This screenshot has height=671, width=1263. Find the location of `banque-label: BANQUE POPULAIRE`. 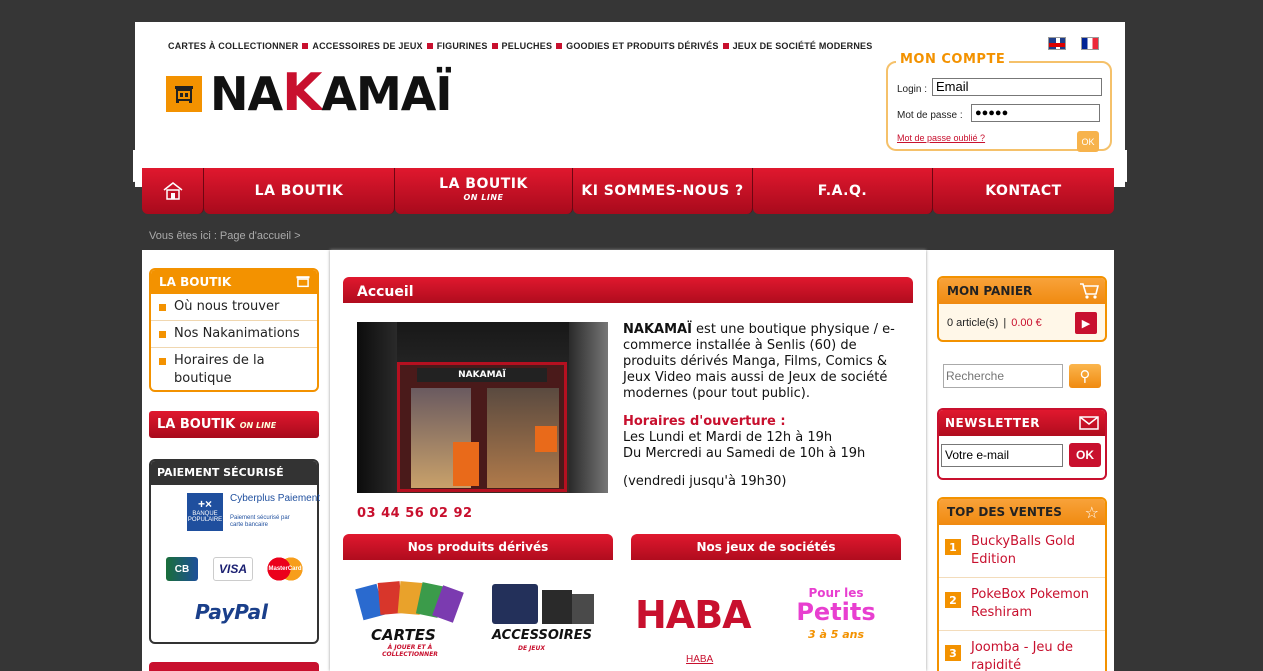

banque-label: BANQUE POPULAIRE is located at coordinates (205, 517).